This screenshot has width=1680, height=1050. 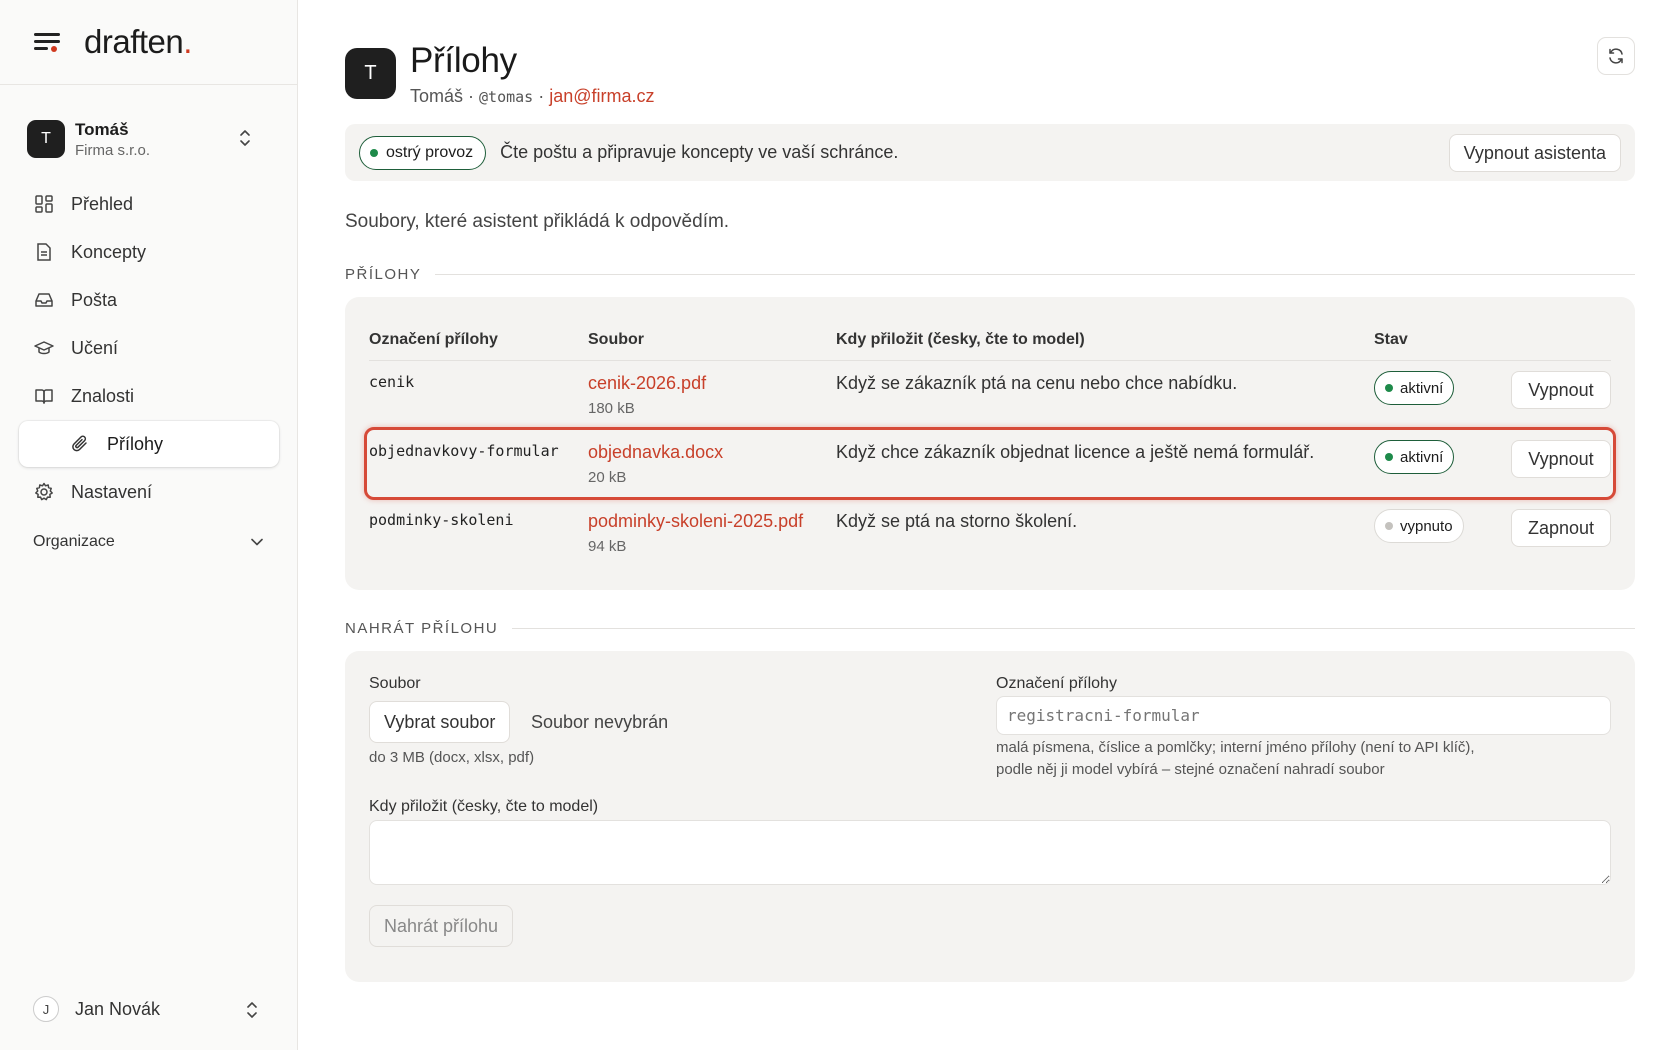 What do you see at coordinates (960, 339) in the screenshot?
I see `column-header-when: Kdy přiložit (česky, čte to model)` at bounding box center [960, 339].